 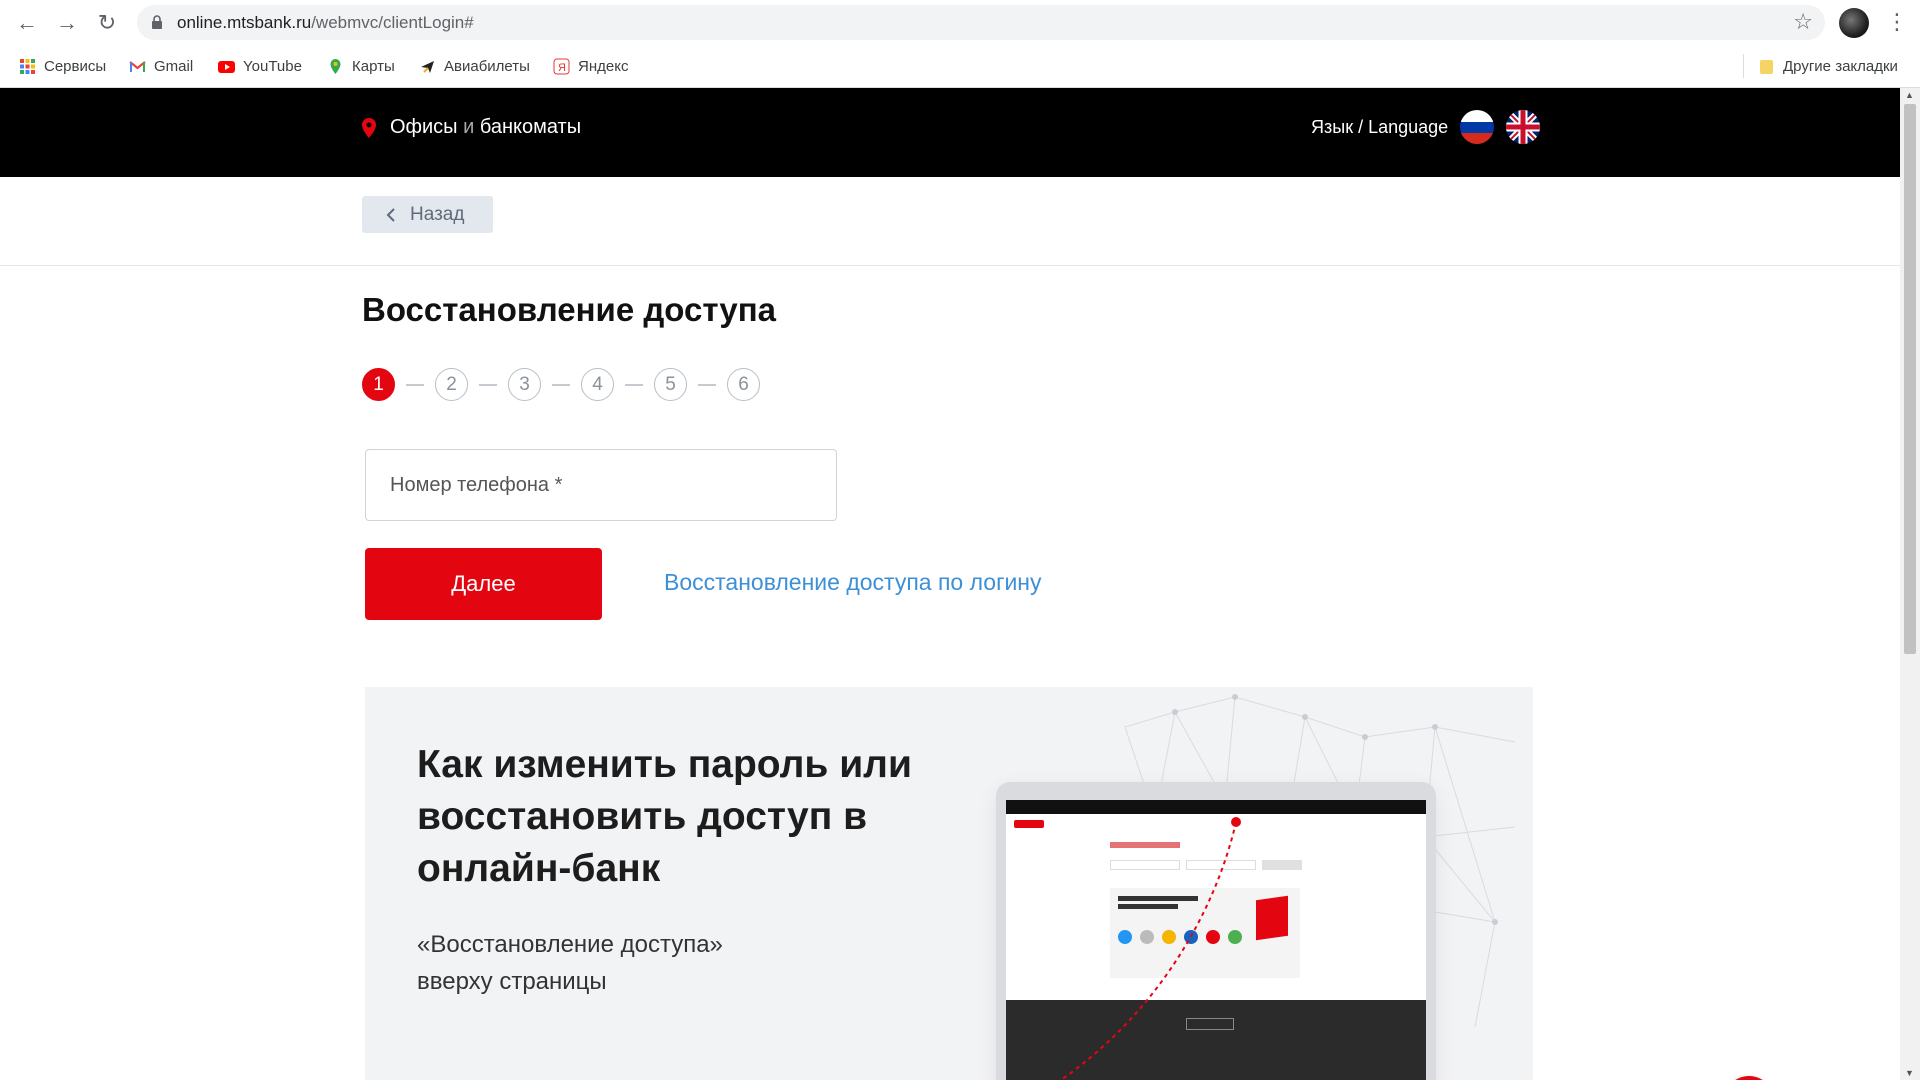 What do you see at coordinates (369, 127) in the screenshot?
I see `location-pin-icon` at bounding box center [369, 127].